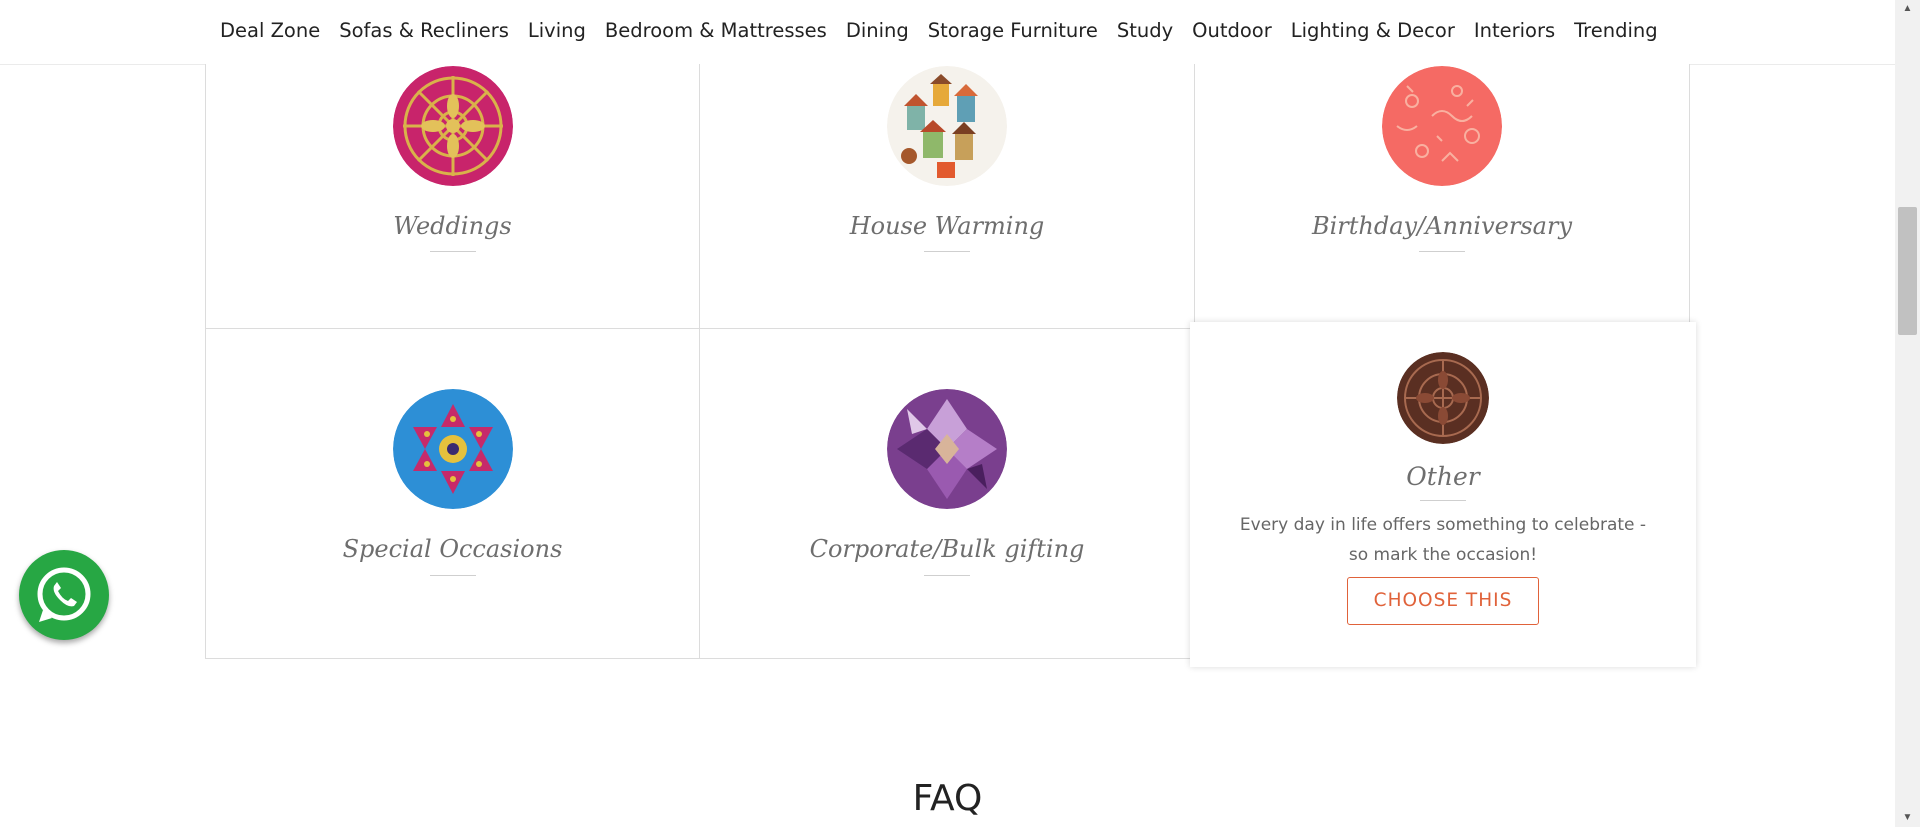 The height and width of the screenshot is (827, 1920). Describe the element at coordinates (947, 449) in the screenshot. I see `corporate-bulk-gifting-pattern-image` at that location.